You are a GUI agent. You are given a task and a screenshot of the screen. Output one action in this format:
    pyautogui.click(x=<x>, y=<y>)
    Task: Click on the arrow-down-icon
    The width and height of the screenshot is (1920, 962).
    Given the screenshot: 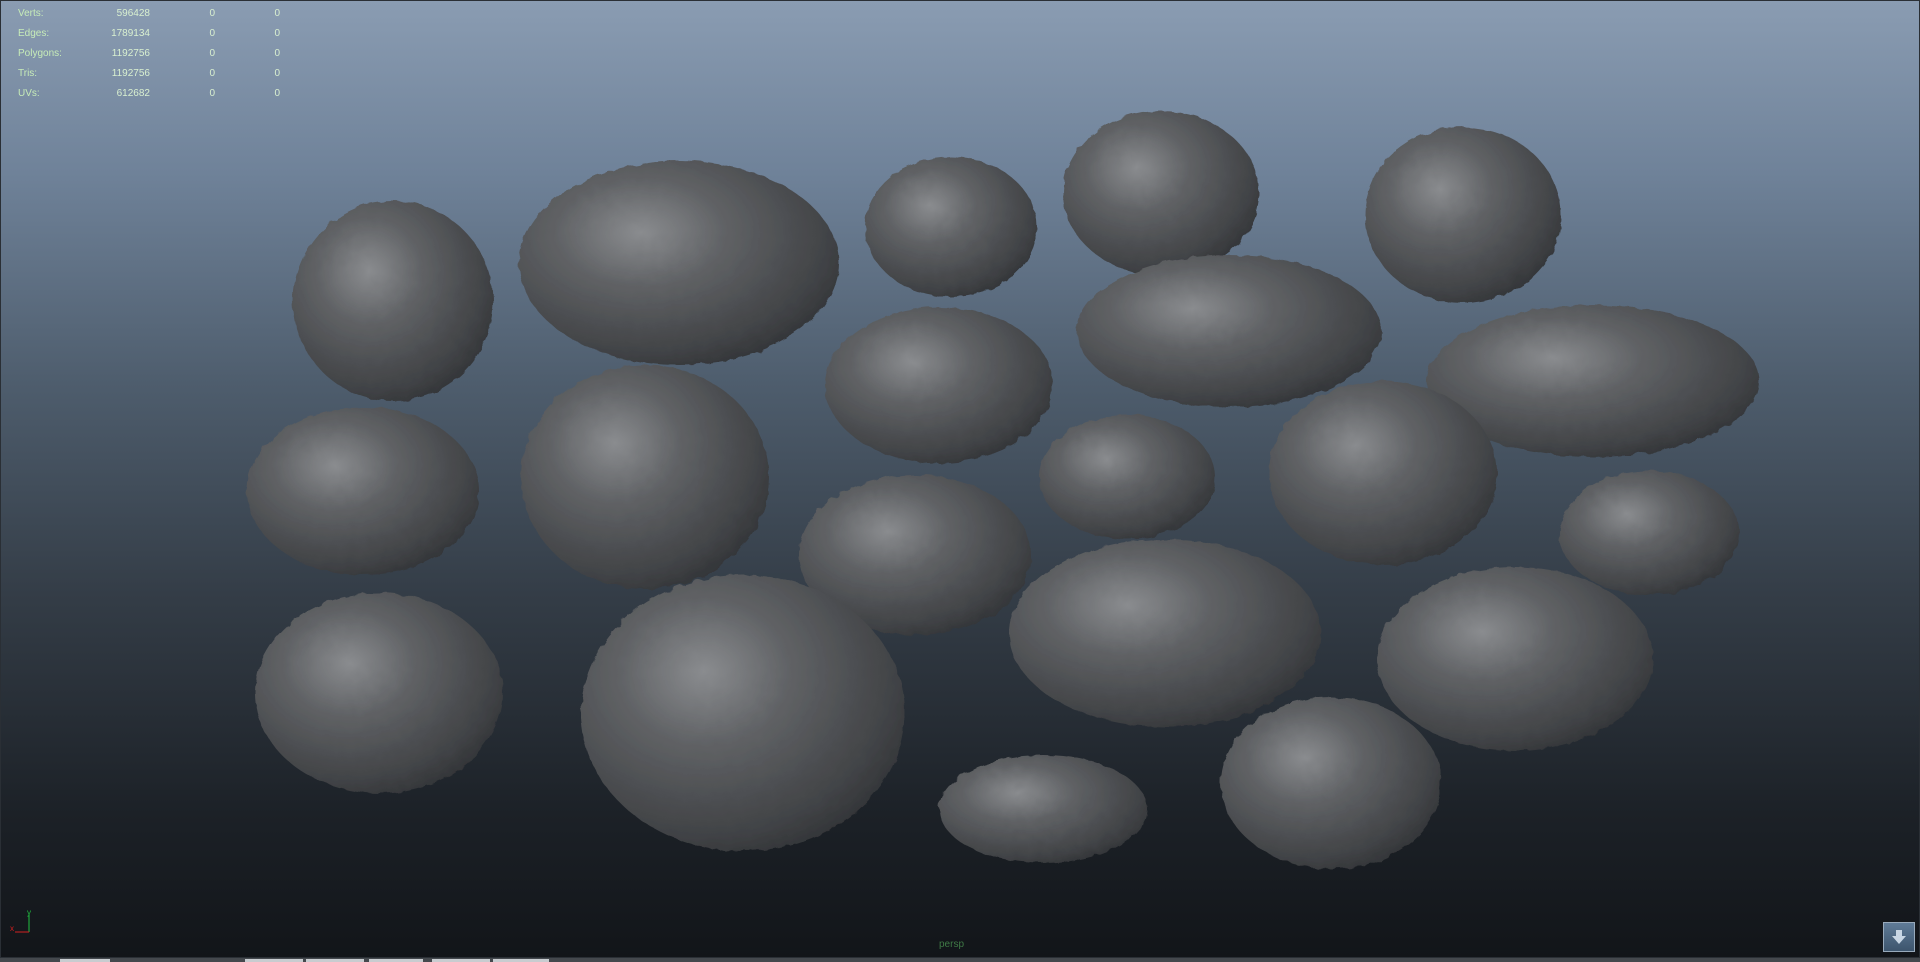 What is the action you would take?
    pyautogui.click(x=1899, y=937)
    